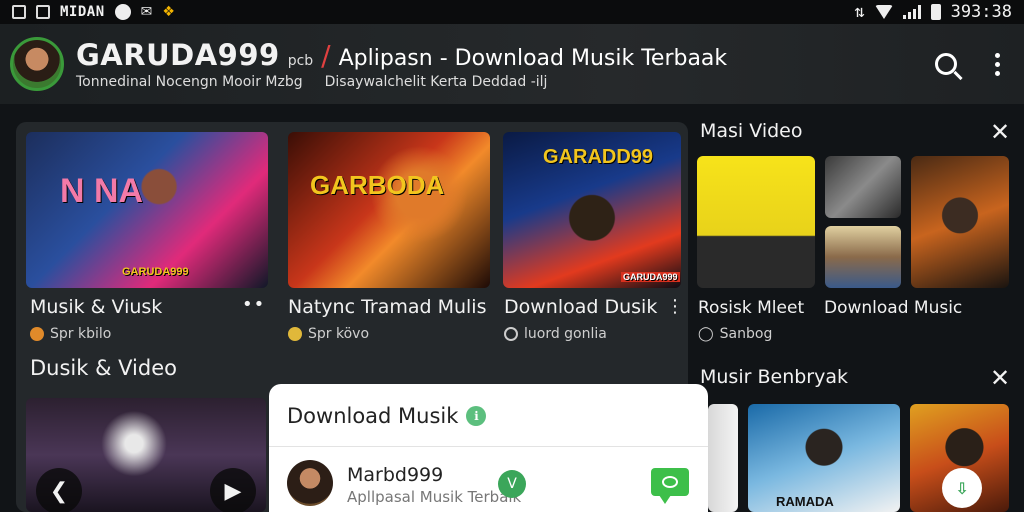 The height and width of the screenshot is (512, 1024). What do you see at coordinates (946, 64) in the screenshot?
I see `search-icon` at bounding box center [946, 64].